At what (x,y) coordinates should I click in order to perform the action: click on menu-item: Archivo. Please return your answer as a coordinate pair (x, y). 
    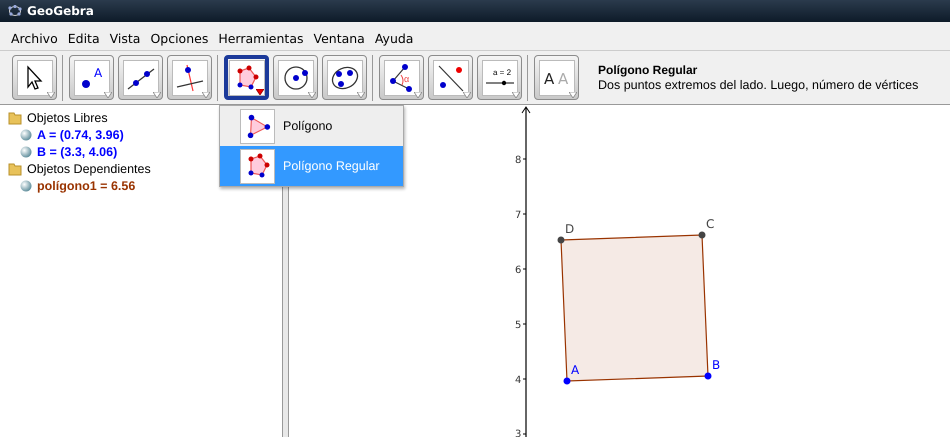
    Looking at the image, I should click on (34, 38).